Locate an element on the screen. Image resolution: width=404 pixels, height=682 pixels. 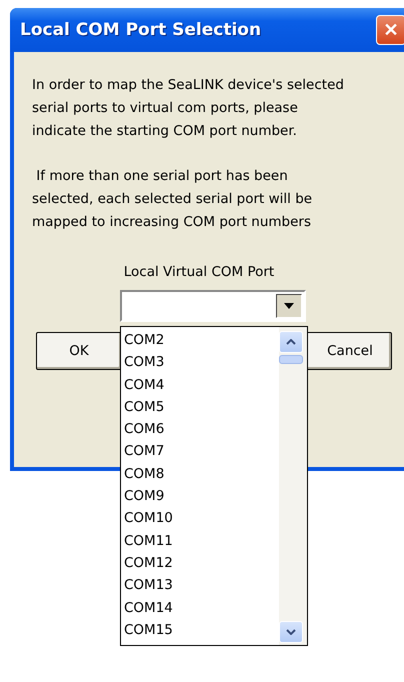
up-caret-icon is located at coordinates (291, 342).